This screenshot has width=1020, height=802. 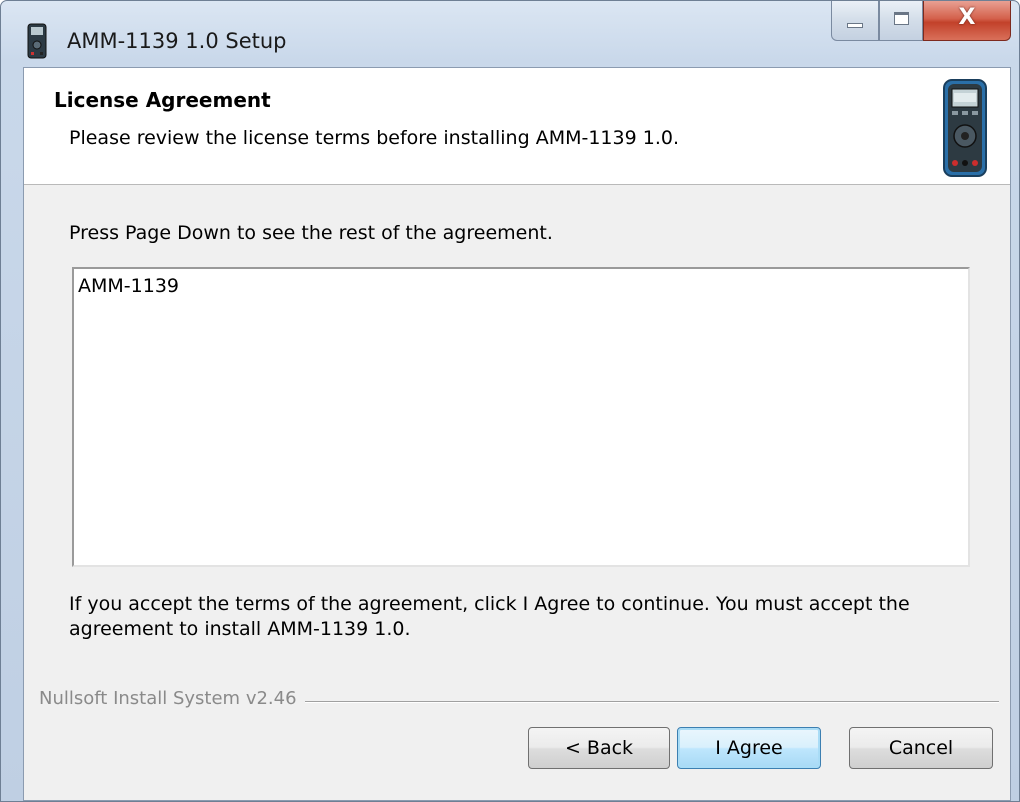 I want to click on close-icon: X, so click(x=967, y=17).